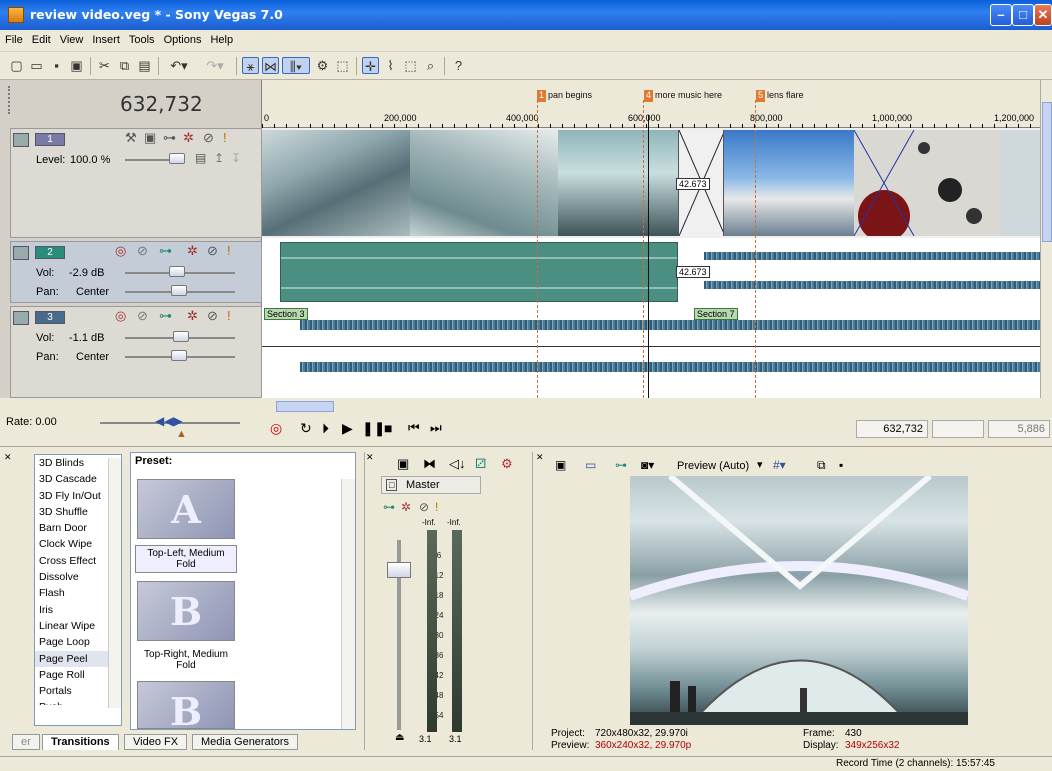  What do you see at coordinates (13, 38) in the screenshot?
I see `menu-file: File` at bounding box center [13, 38].